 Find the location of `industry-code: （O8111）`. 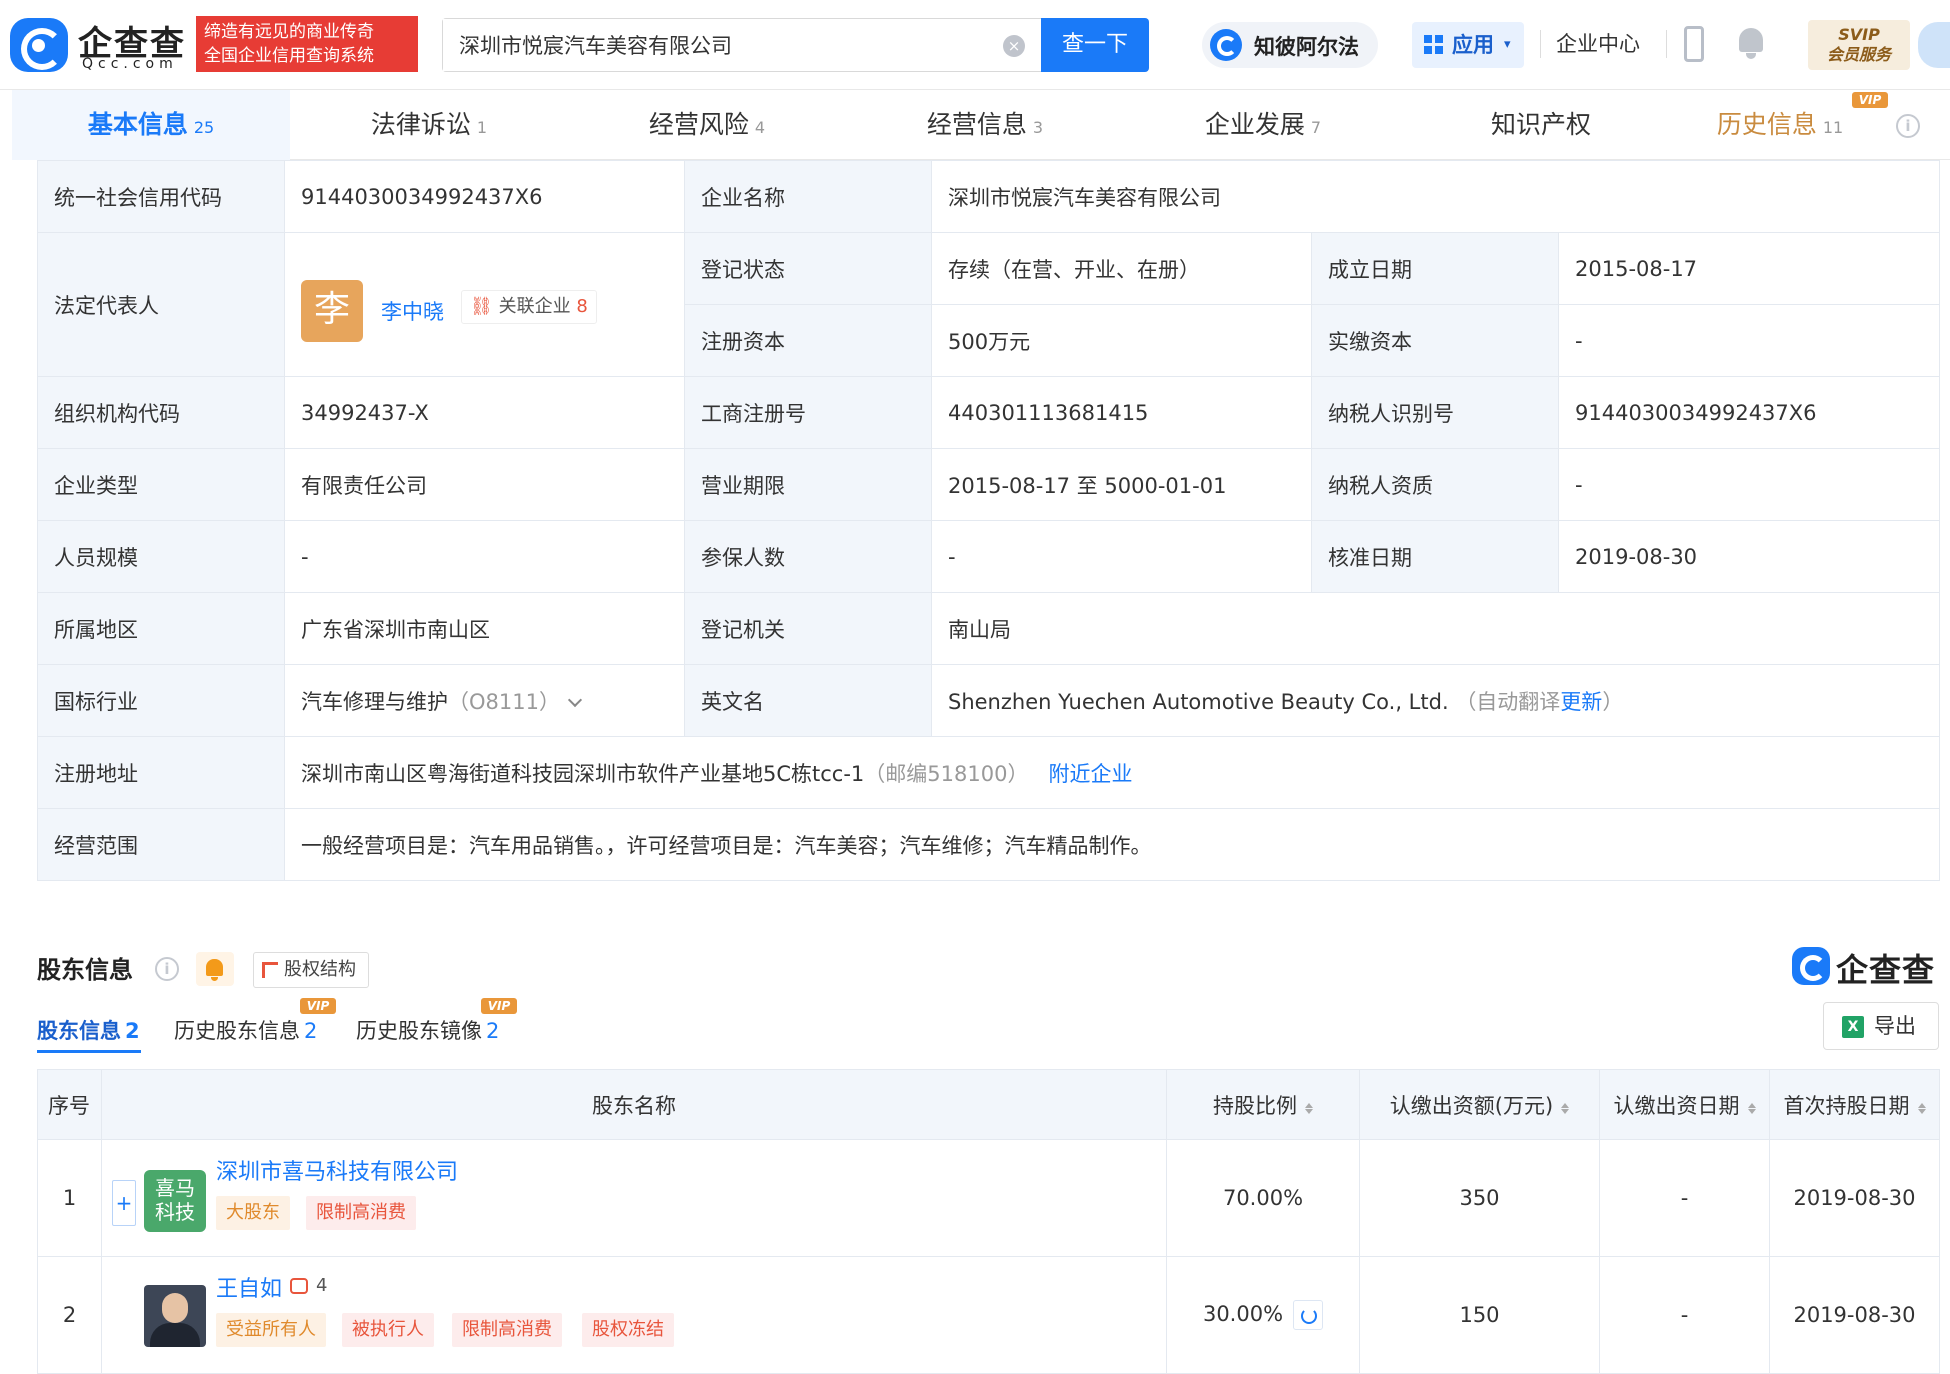

industry-code: （O8111） is located at coordinates (504, 701).